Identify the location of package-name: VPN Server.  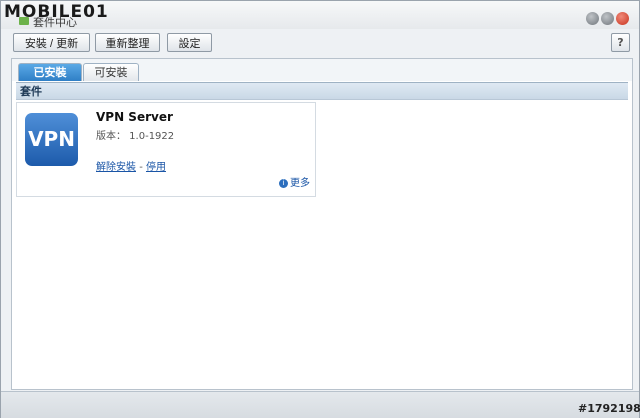
(134, 117).